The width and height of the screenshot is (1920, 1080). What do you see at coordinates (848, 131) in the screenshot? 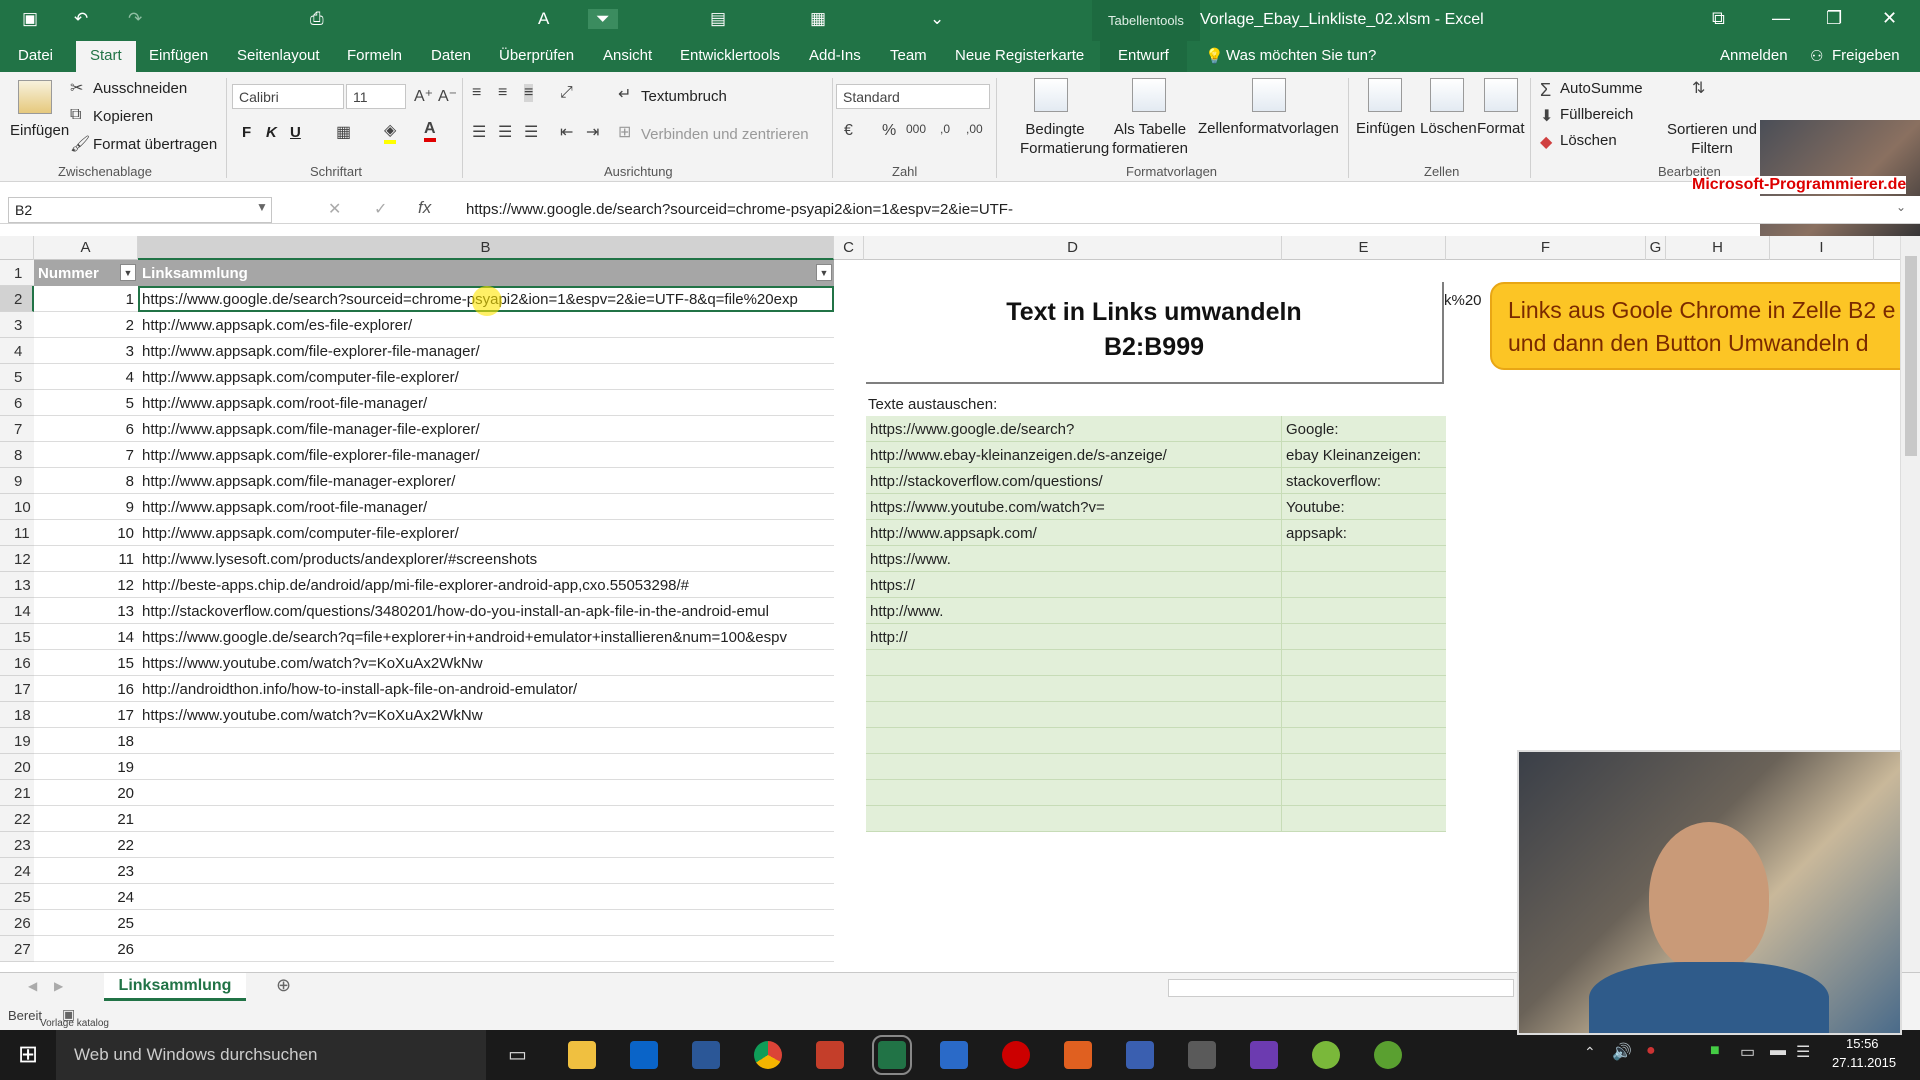
I see `currency-icon: €` at bounding box center [848, 131].